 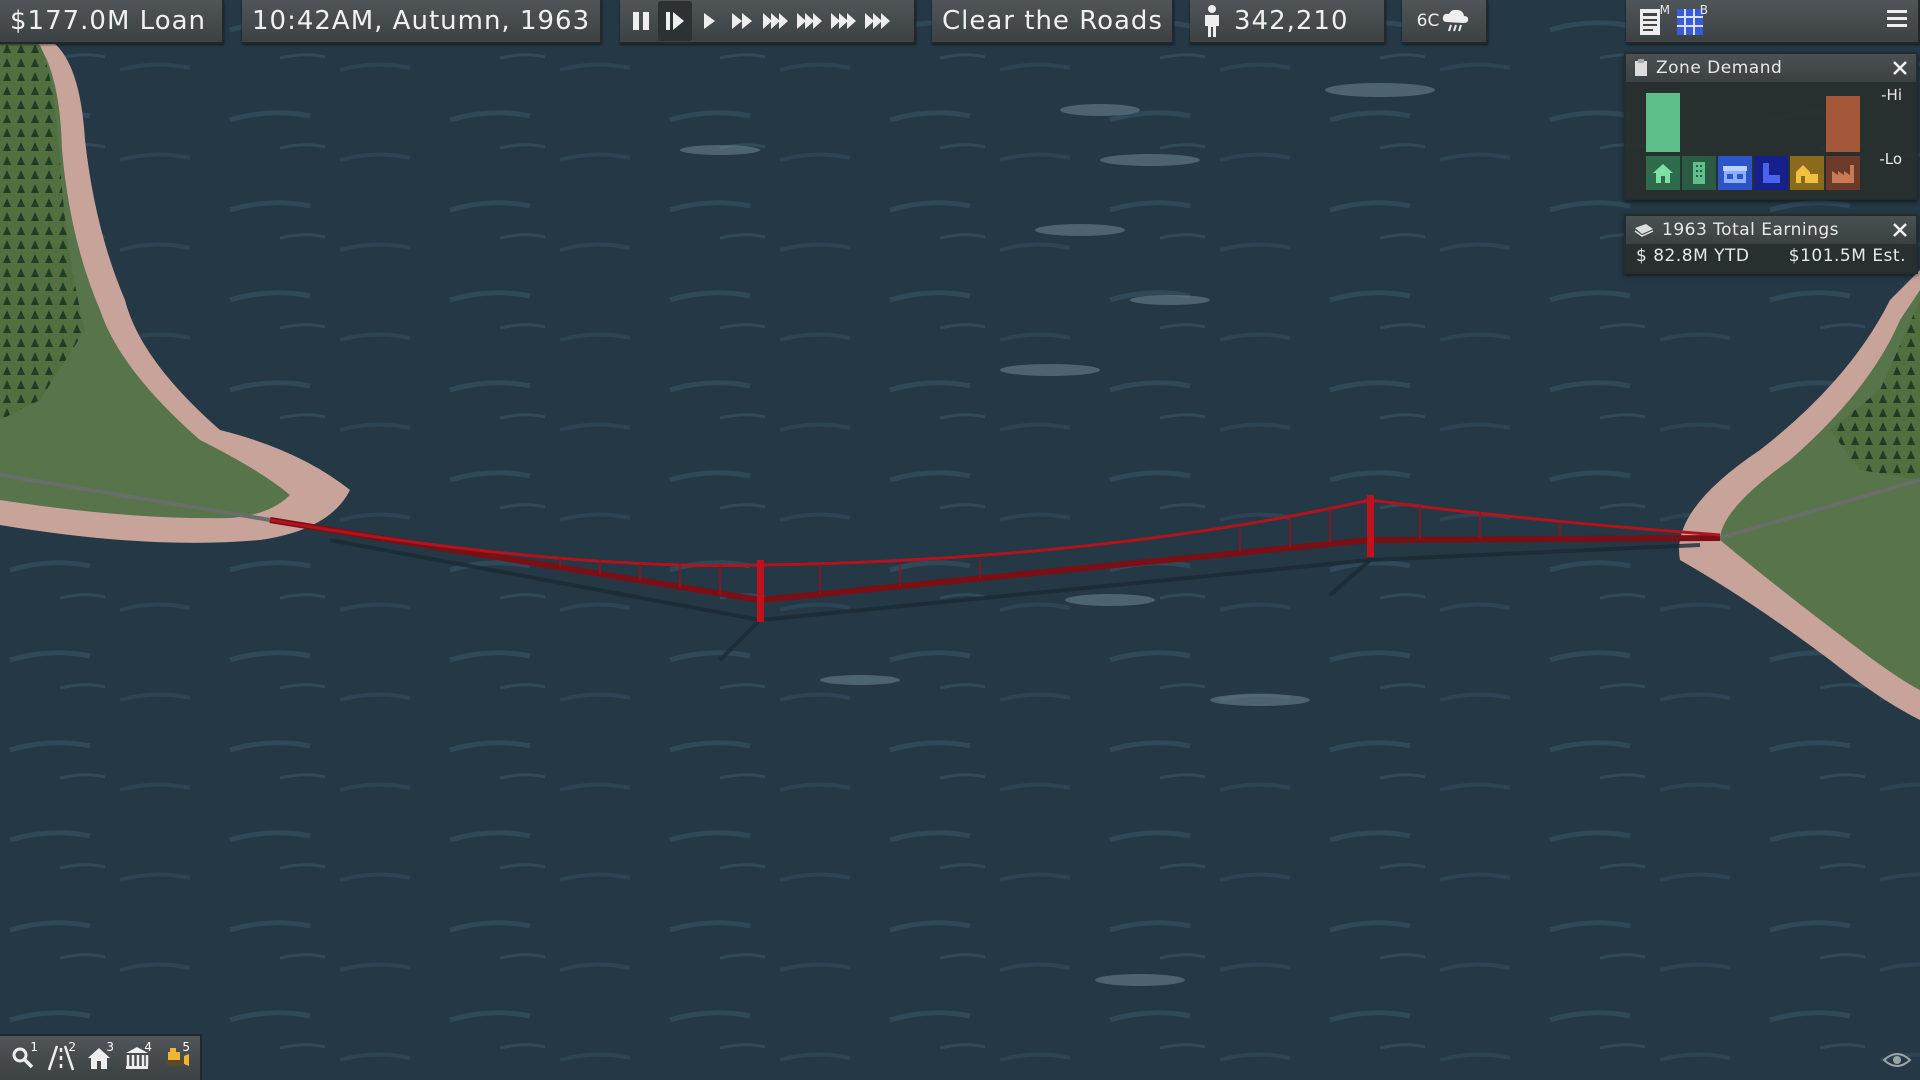 I want to click on residential-high-zone, so click(x=1699, y=173).